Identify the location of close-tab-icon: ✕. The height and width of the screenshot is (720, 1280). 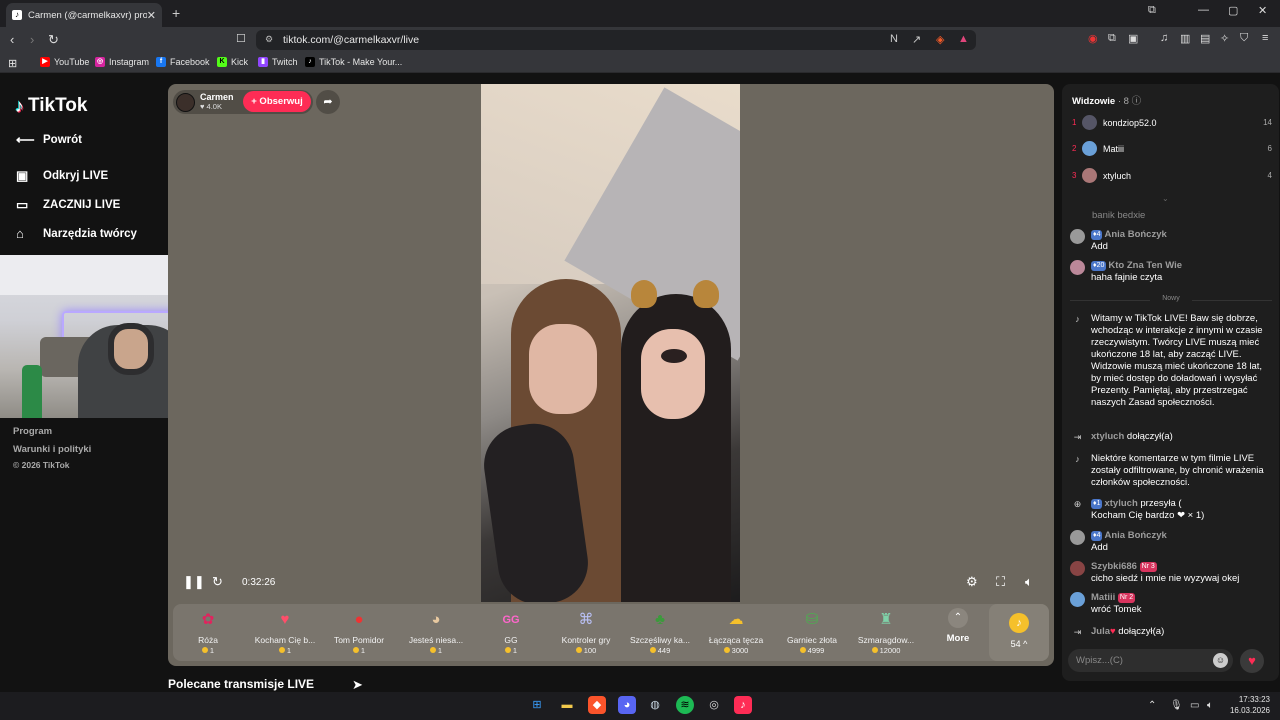
(151, 15).